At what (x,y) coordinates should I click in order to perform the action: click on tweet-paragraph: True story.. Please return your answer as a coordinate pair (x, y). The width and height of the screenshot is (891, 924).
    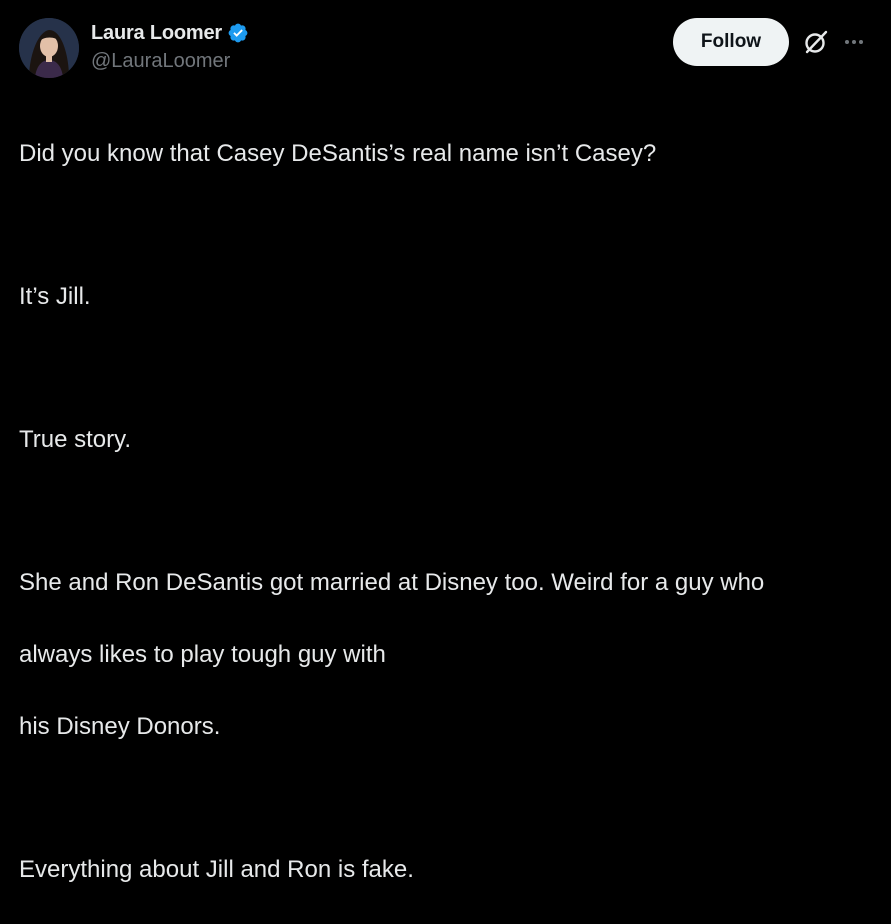
    Looking at the image, I should click on (75, 439).